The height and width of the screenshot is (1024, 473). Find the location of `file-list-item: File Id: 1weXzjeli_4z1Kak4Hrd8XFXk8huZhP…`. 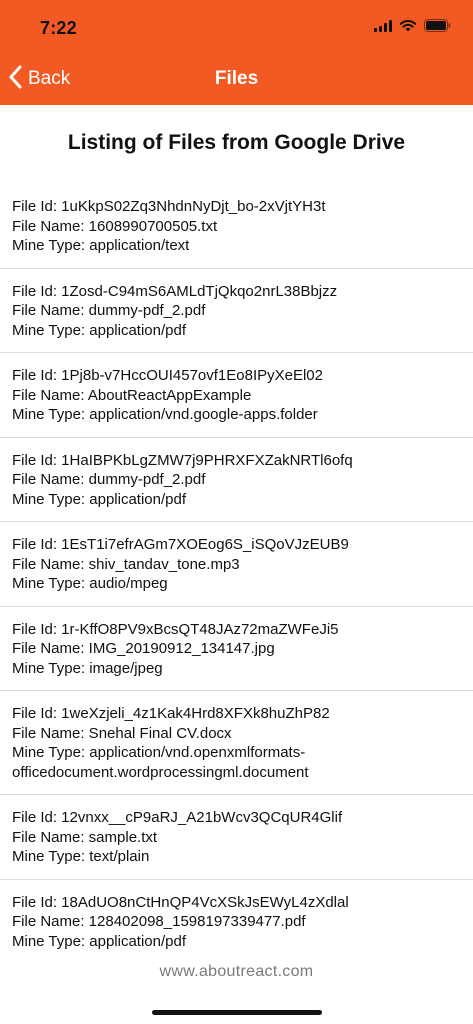

file-list-item: File Id: 1weXzjeli_4z1Kak4Hrd8XFXk8huZhP… is located at coordinates (236, 743).